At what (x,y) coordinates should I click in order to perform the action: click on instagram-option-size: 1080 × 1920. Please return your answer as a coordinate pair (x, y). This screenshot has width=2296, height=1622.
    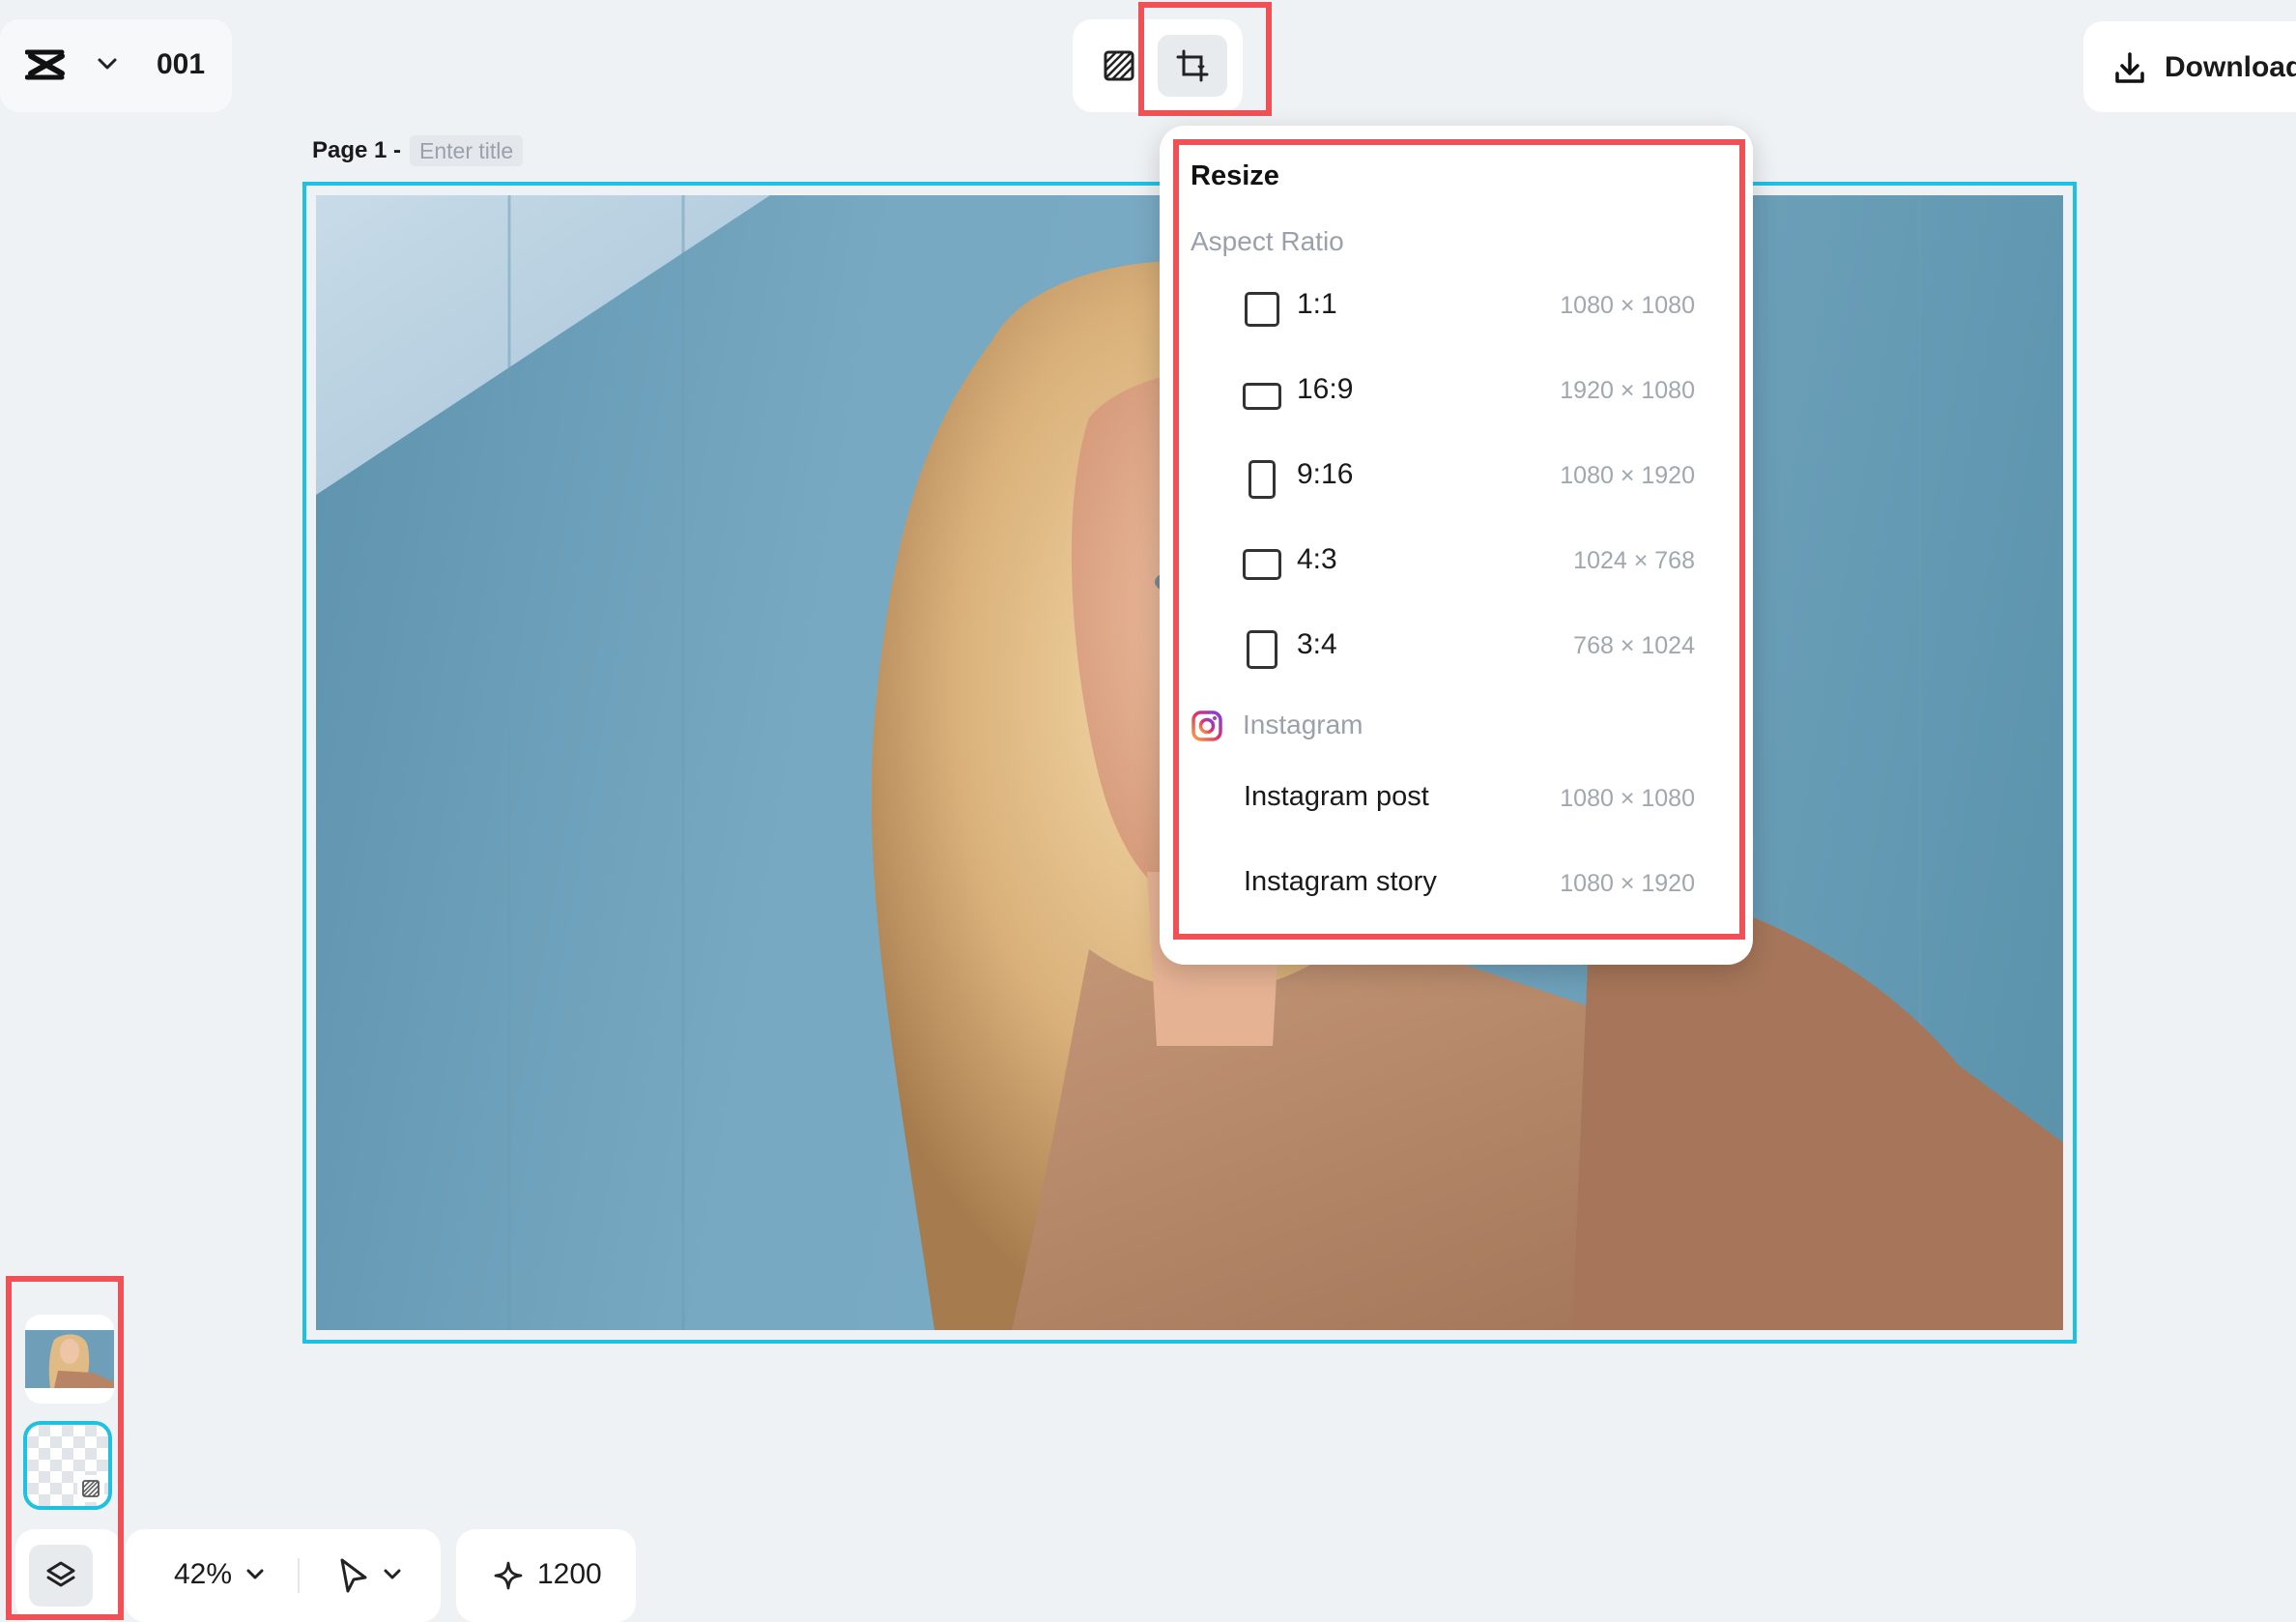
    Looking at the image, I should click on (1627, 884).